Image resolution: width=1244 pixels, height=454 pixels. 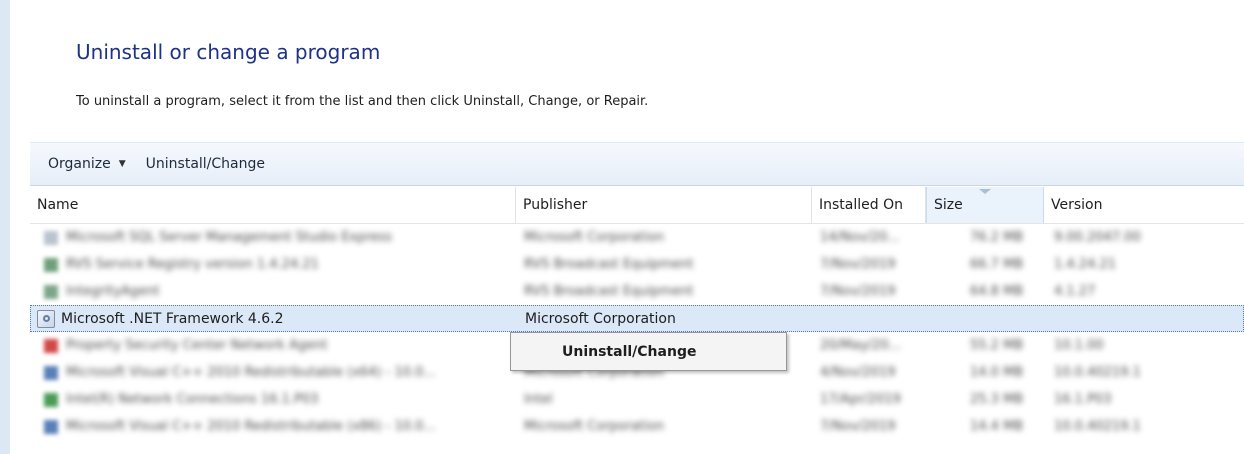 I want to click on navigation-pane-edge, so click(x=5, y=227).